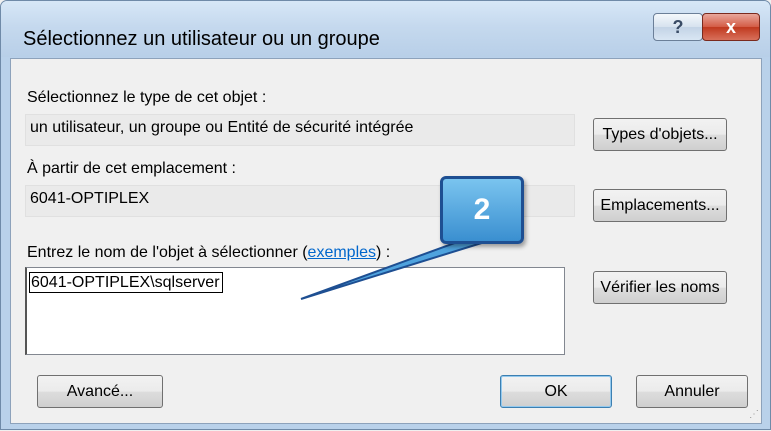  I want to click on callout-pointer, so click(401, 268).